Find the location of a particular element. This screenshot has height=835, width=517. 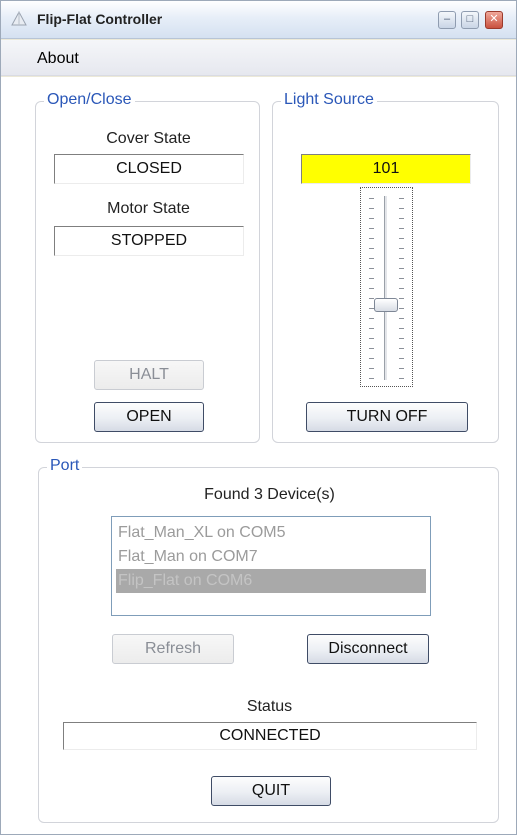

disconnect-button: Disconnect is located at coordinates (368, 649).